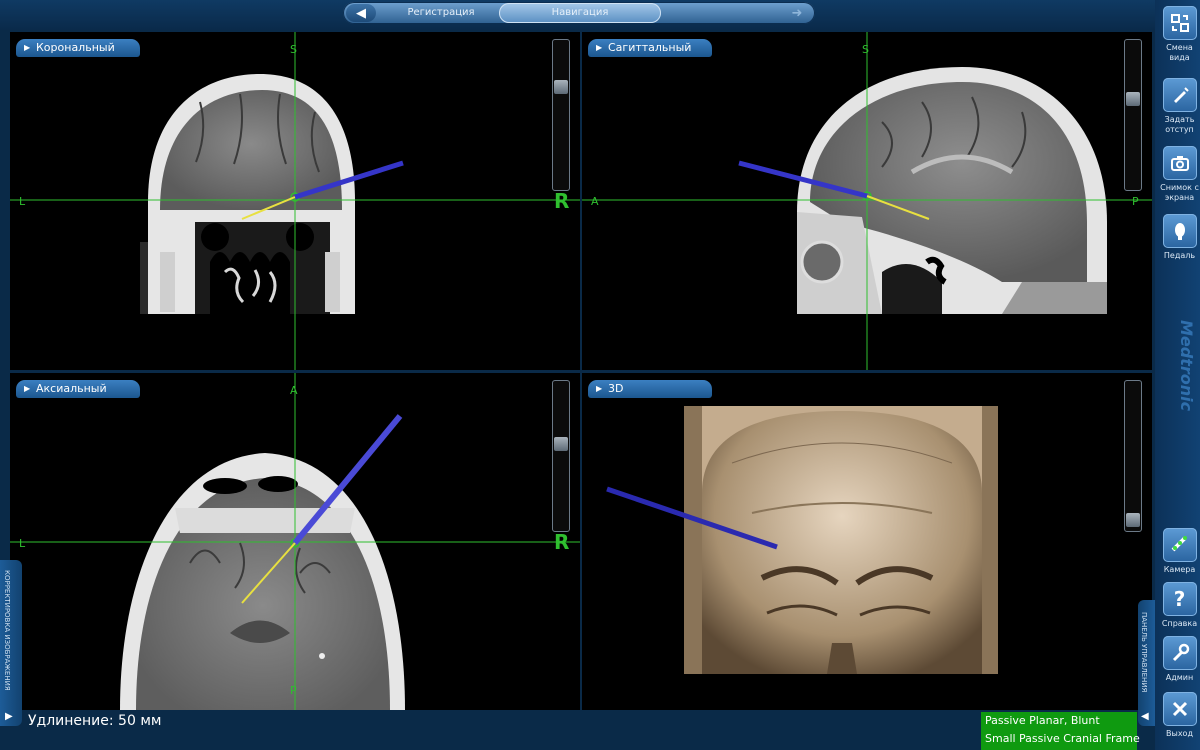 This screenshot has width=1200, height=750. What do you see at coordinates (78, 389) in the screenshot?
I see `axial-label: ▶ Аксиальный` at bounding box center [78, 389].